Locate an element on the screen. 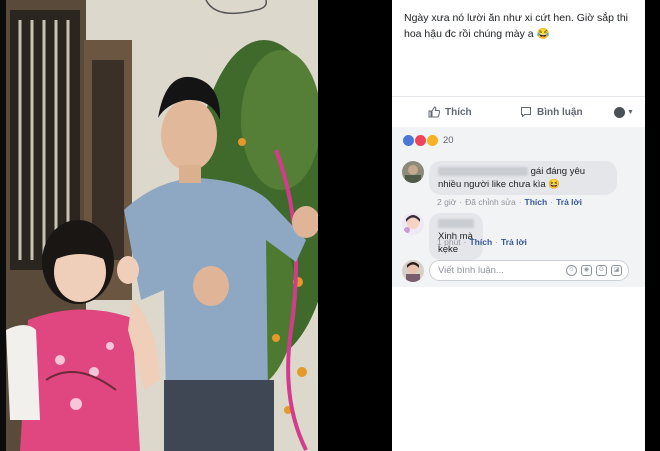 The height and width of the screenshot is (451, 660). chevron-down-icon: ▼ is located at coordinates (630, 112).